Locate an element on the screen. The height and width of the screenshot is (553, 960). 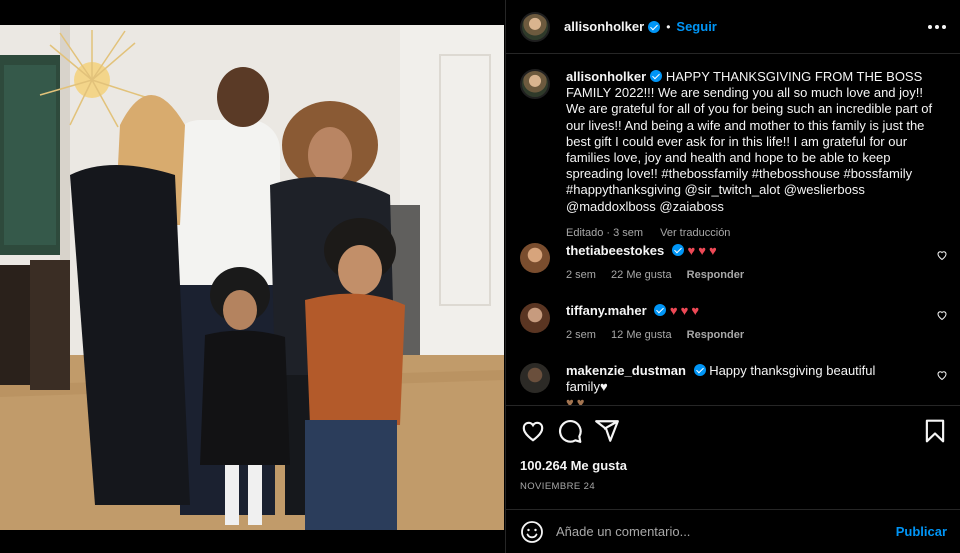
author-username: allisonholker is located at coordinates (604, 26).